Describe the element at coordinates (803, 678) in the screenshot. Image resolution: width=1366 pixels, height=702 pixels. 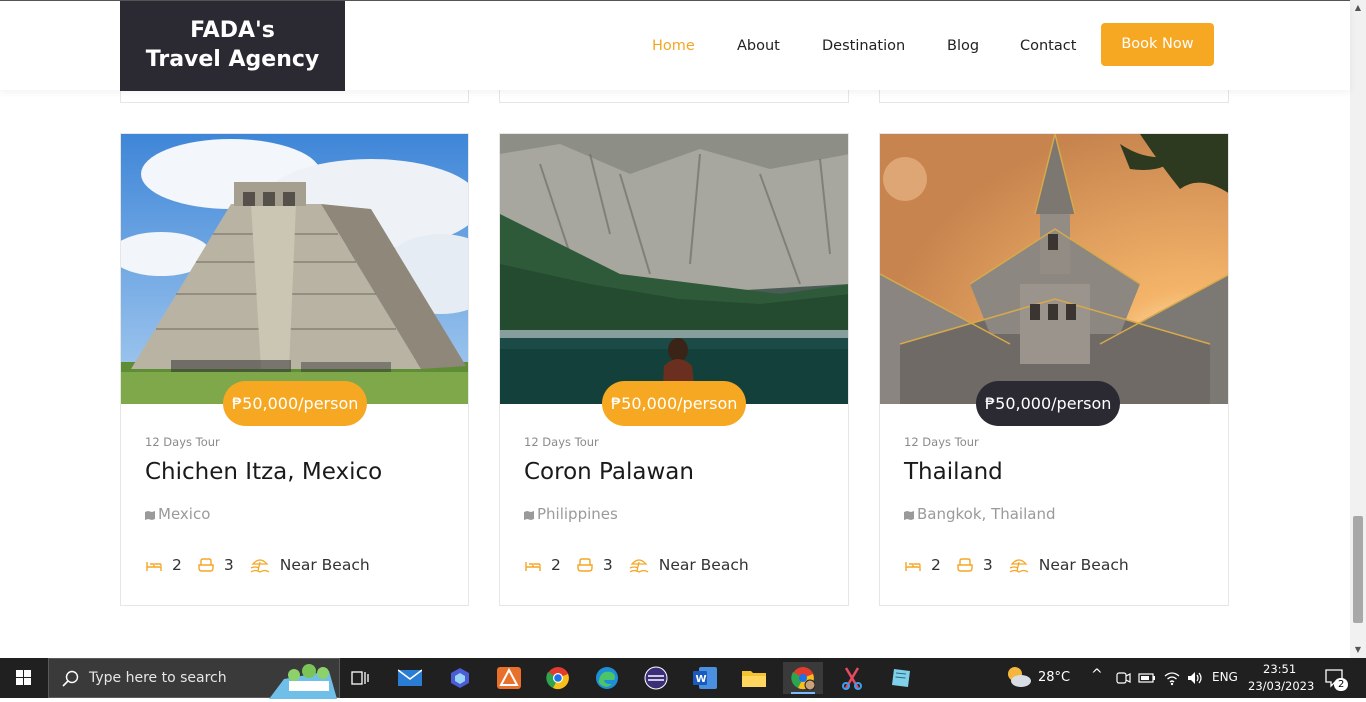
I see `chrome-profile-icon` at that location.